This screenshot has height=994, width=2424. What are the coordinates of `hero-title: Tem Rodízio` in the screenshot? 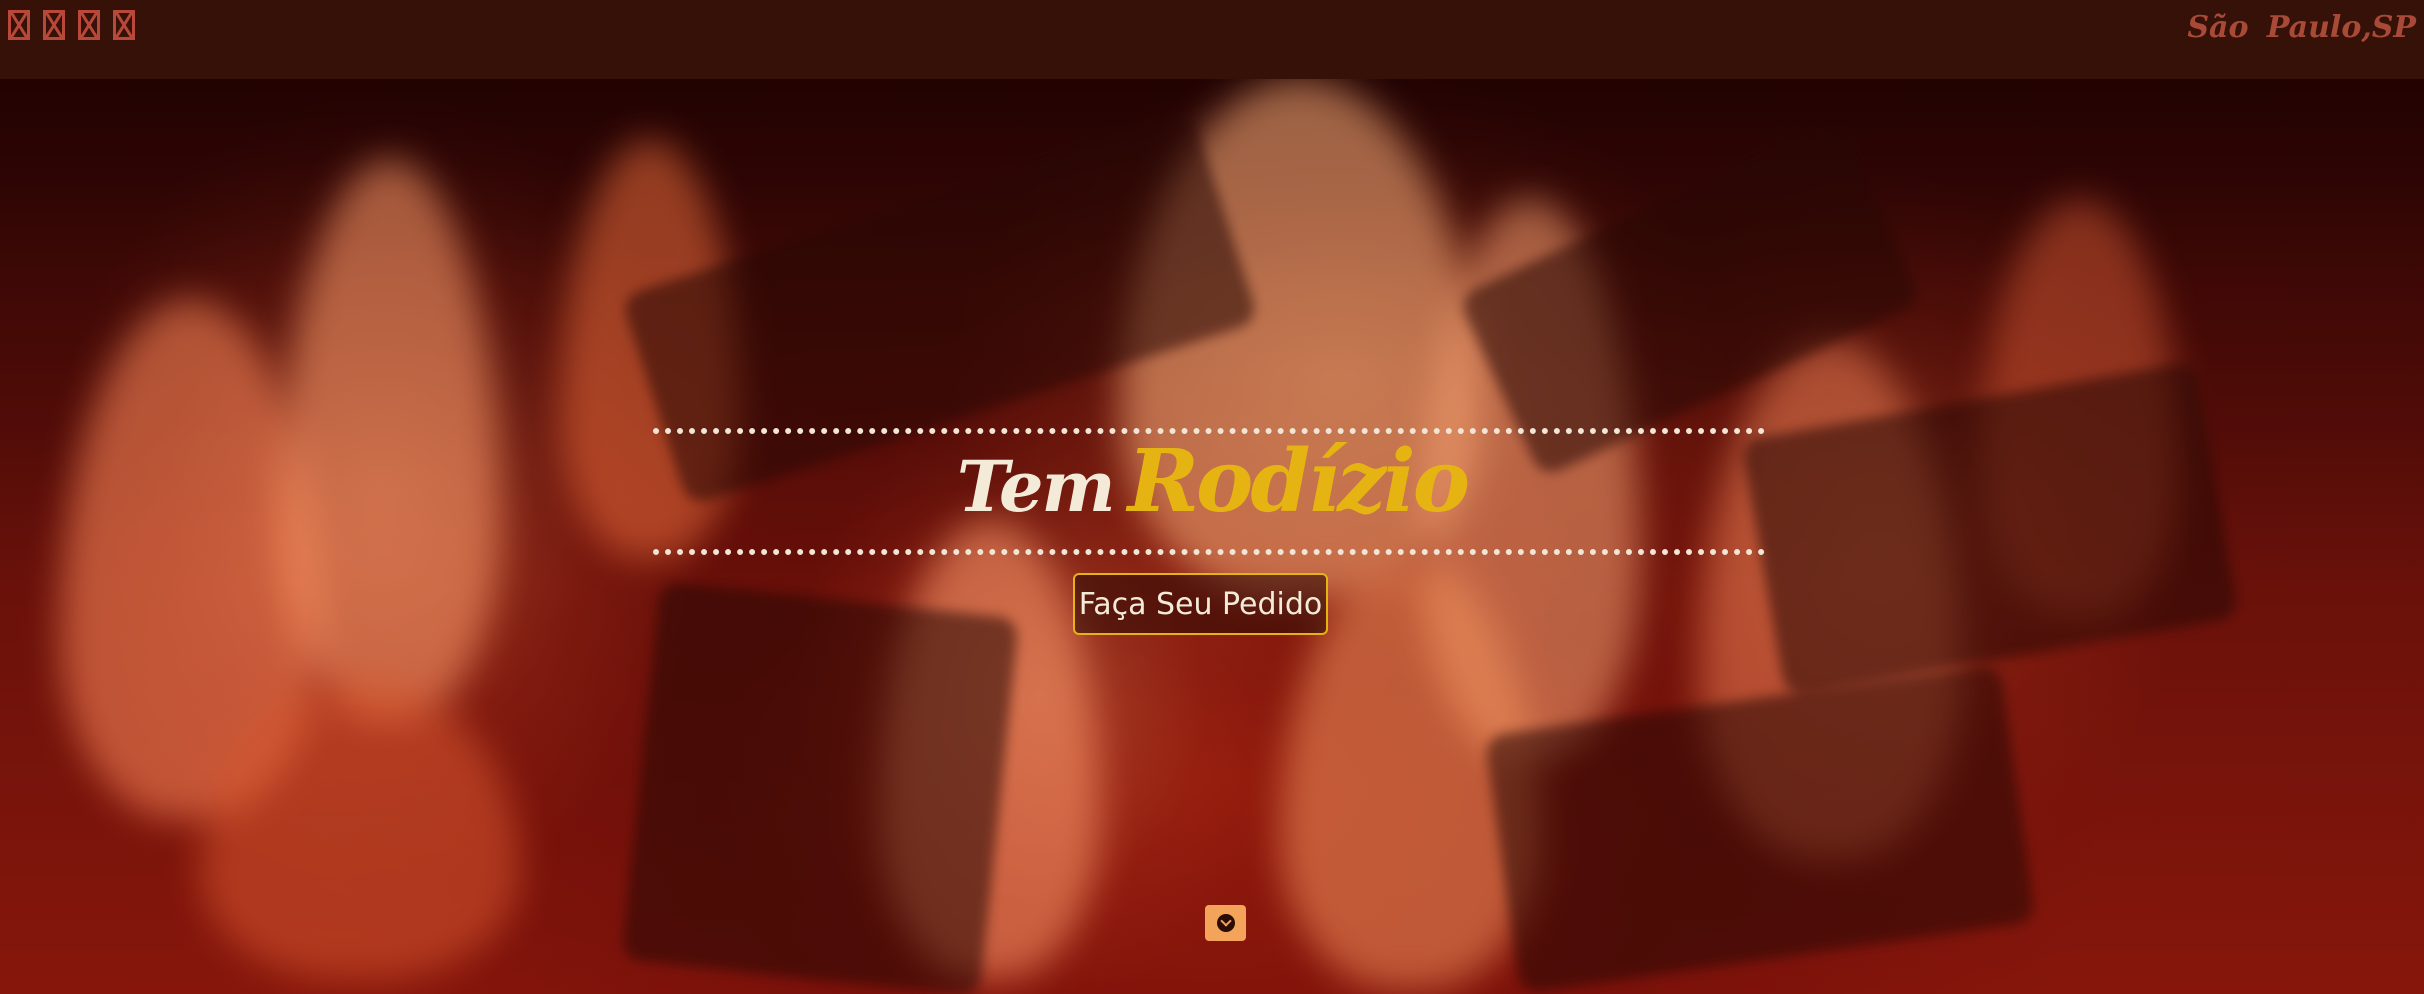 It's located at (1212, 482).